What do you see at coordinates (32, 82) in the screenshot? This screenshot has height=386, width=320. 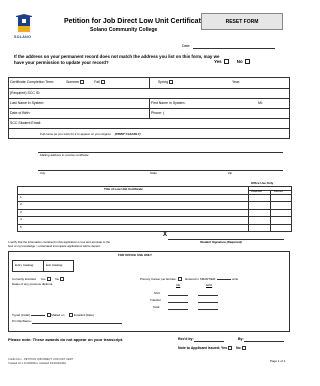 I see `cert-term-label: Certificate Completion Term:` at bounding box center [32, 82].